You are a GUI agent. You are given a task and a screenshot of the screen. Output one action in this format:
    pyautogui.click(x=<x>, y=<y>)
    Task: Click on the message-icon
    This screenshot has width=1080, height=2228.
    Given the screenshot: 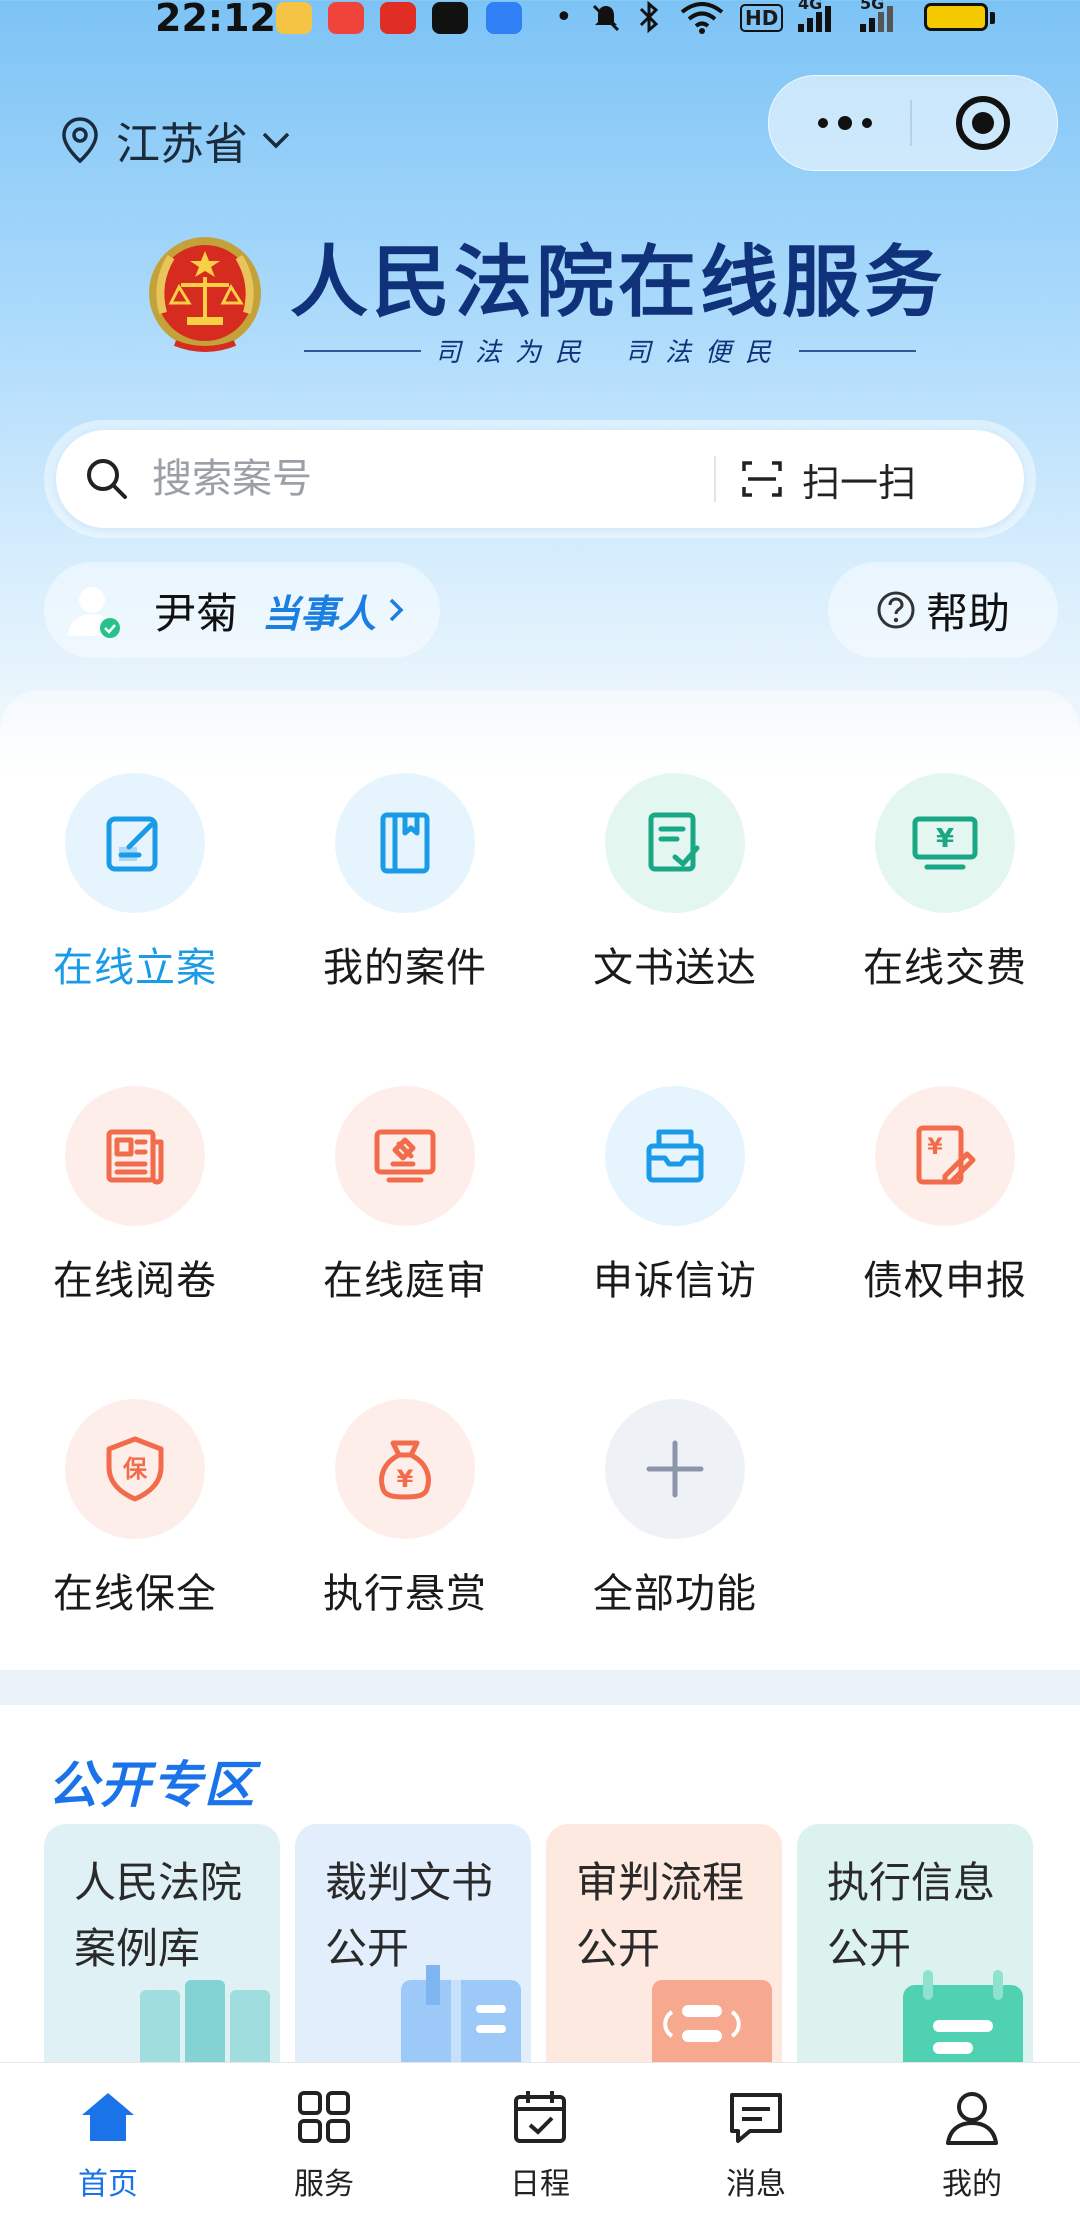 What is the action you would take?
    pyautogui.click(x=756, y=2117)
    